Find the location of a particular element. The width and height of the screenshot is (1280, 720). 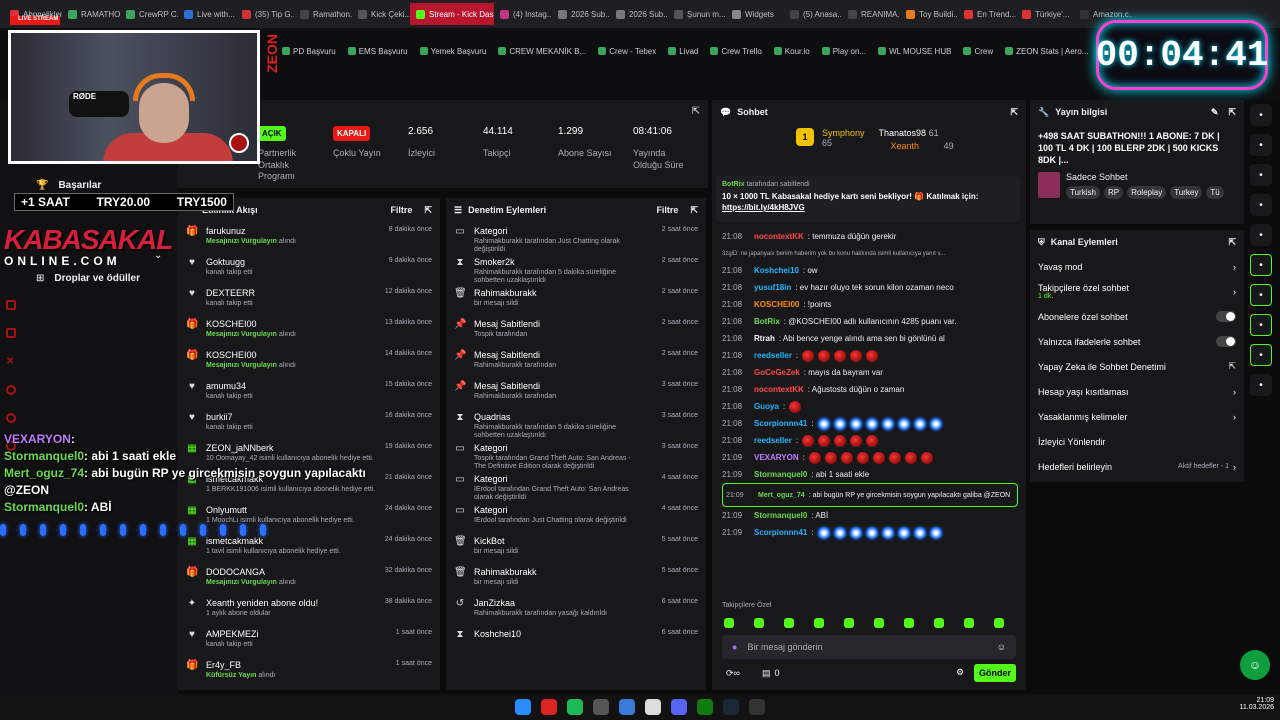

sidebar-item-drops: ⊞ Droplar ve ödüller is located at coordinates (88, 278).